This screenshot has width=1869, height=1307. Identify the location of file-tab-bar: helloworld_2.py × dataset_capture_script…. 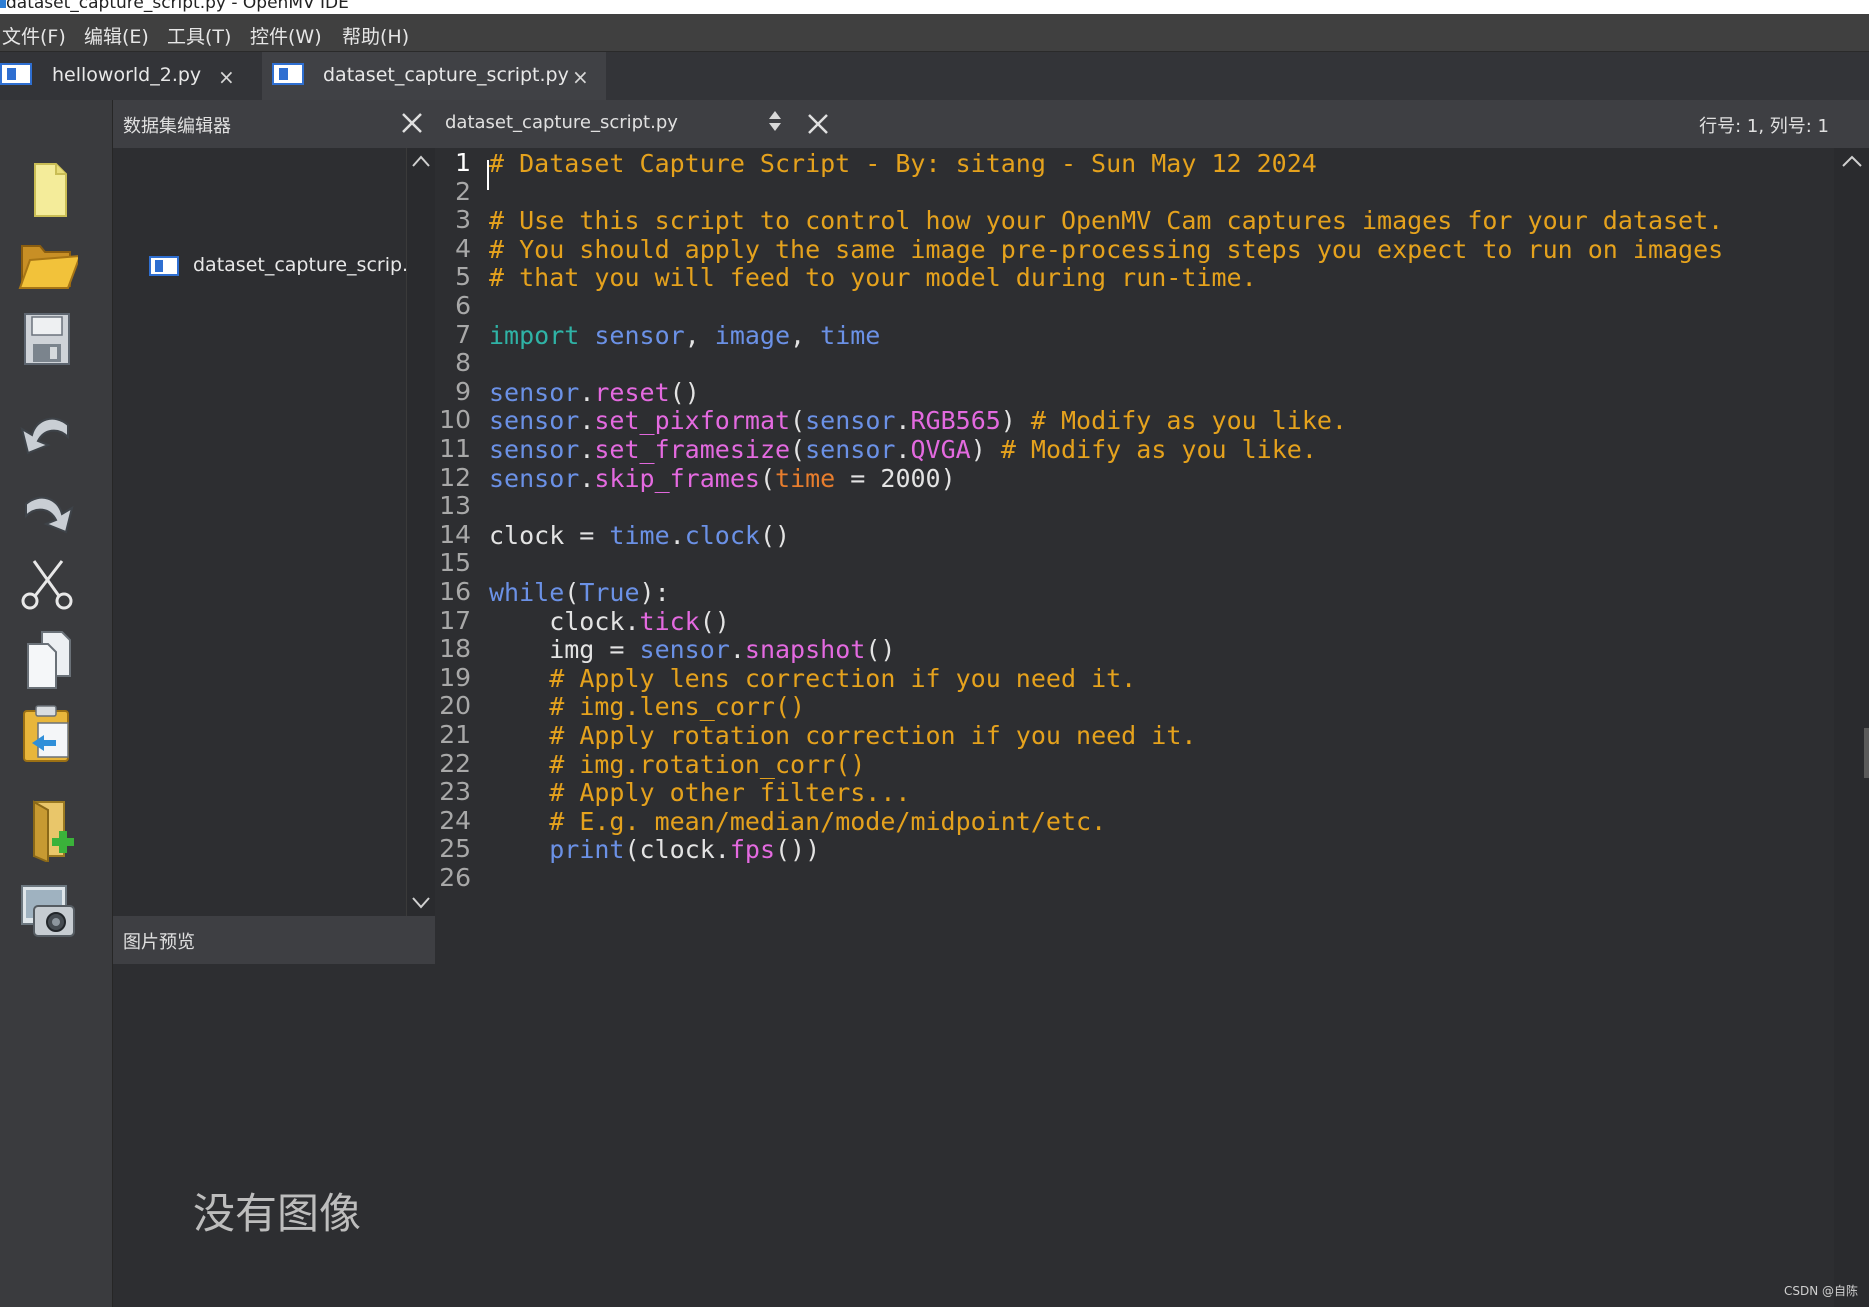
(934, 76).